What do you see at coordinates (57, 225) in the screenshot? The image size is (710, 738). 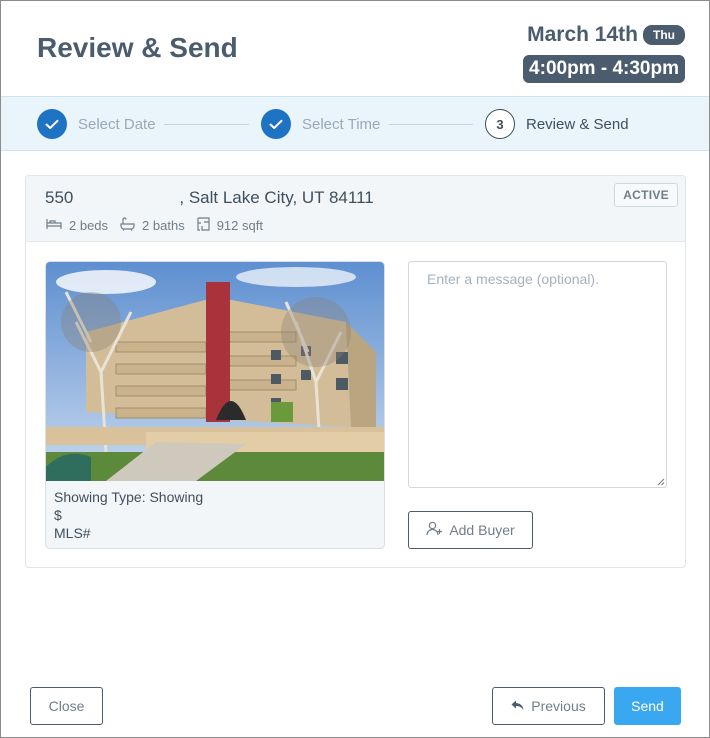 I see `bed-icon` at bounding box center [57, 225].